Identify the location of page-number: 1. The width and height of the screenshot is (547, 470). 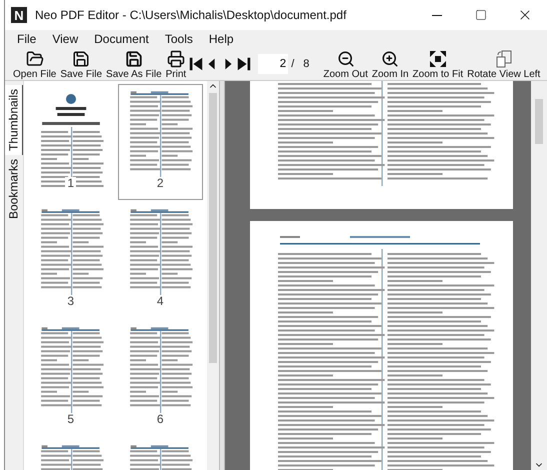
(70, 183).